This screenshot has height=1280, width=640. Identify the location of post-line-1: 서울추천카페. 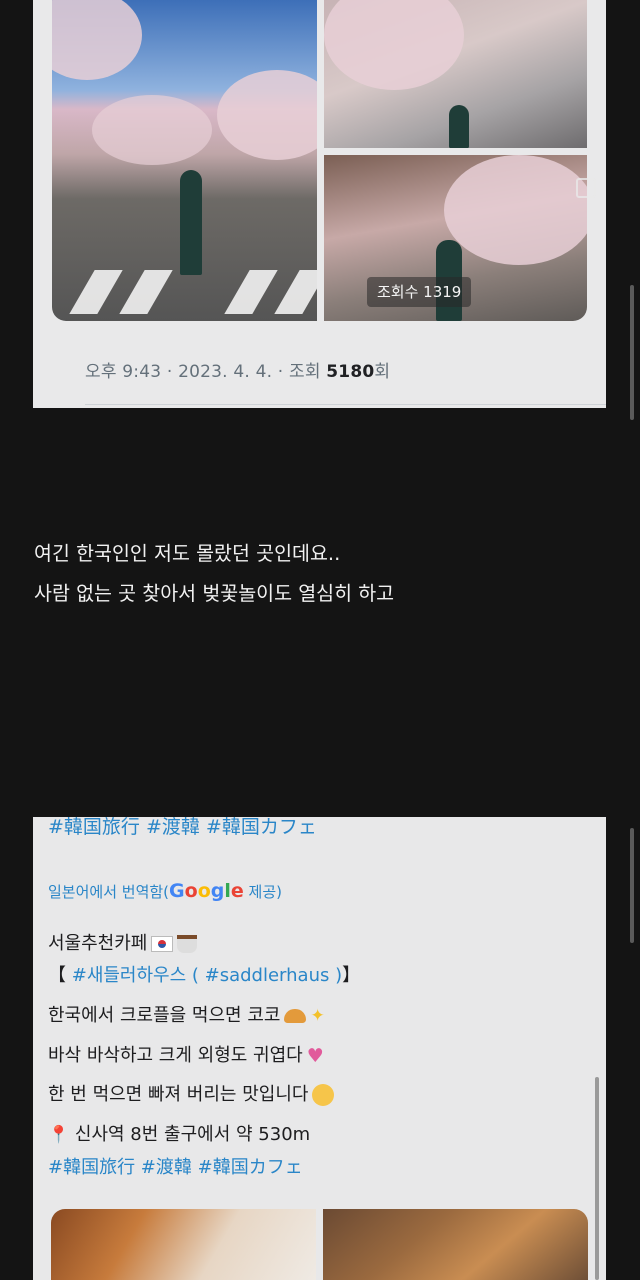
(123, 942).